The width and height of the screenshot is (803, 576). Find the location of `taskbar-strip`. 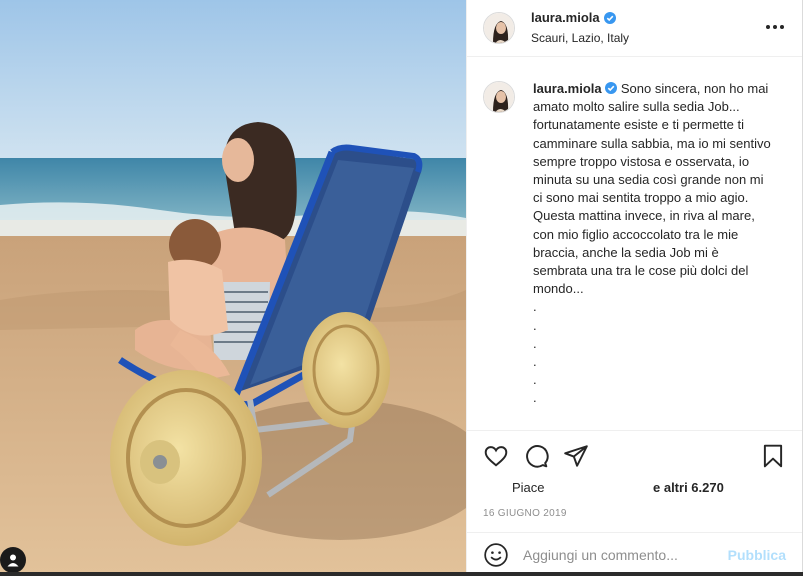

taskbar-strip is located at coordinates (401, 574).